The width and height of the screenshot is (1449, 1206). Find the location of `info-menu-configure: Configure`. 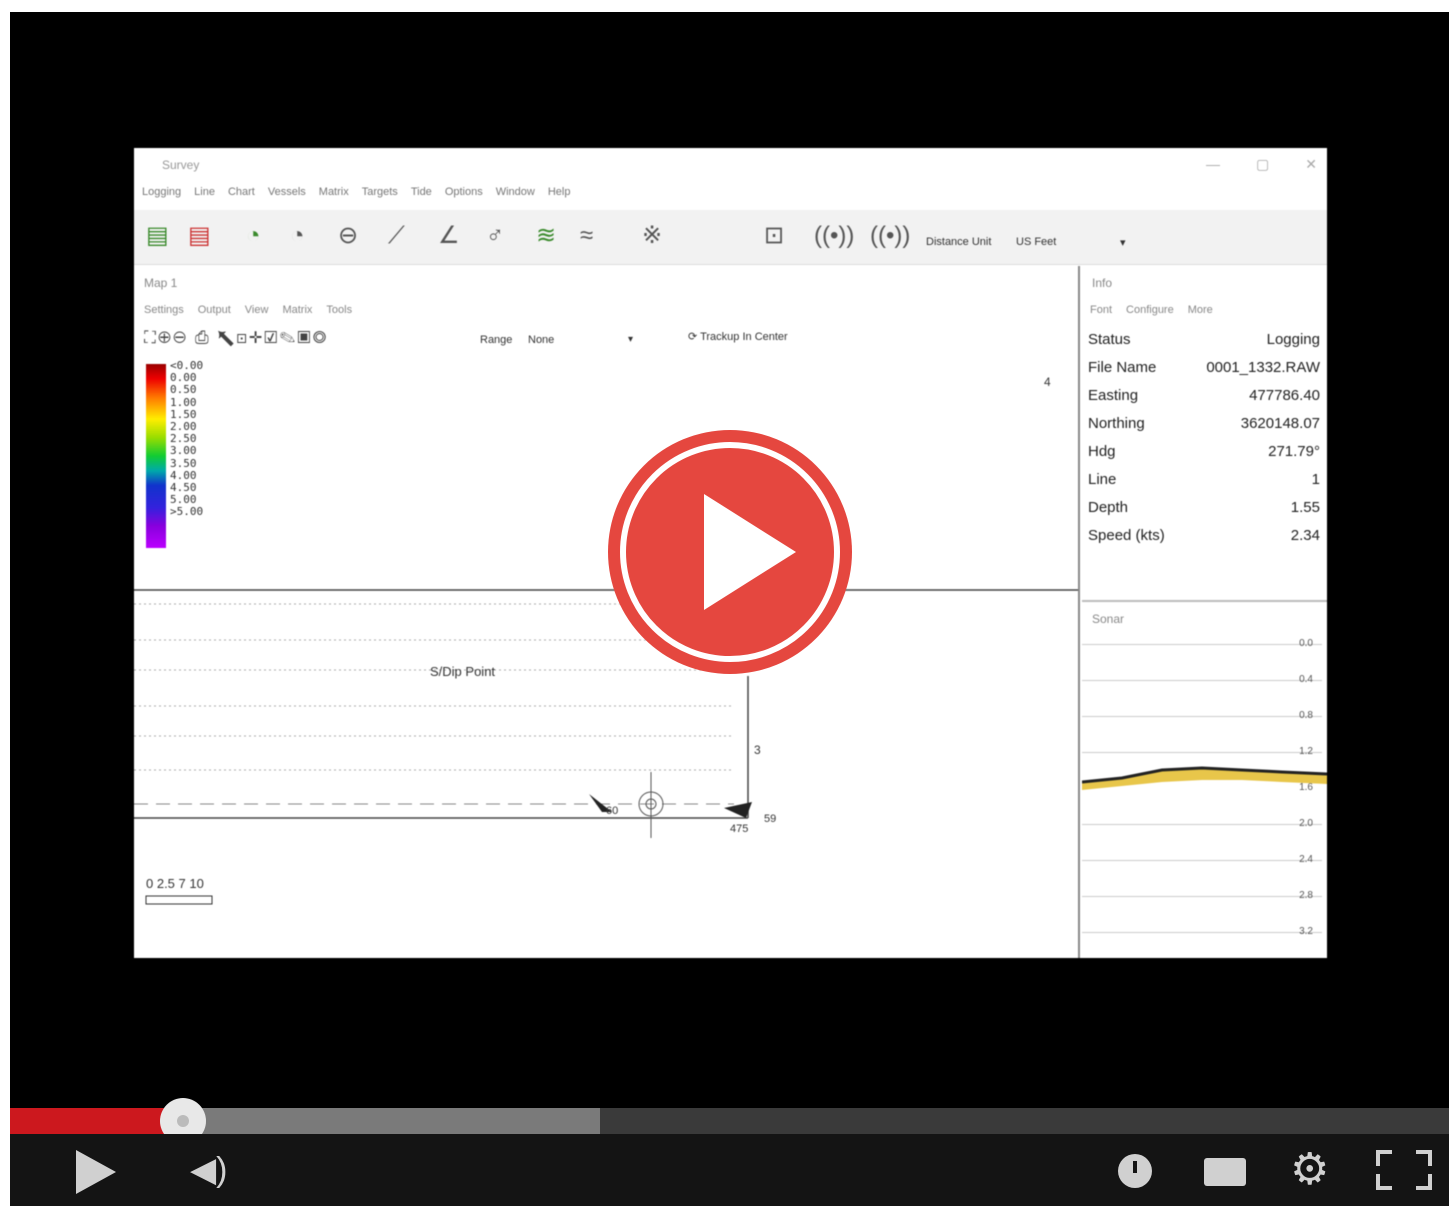

info-menu-configure: Configure is located at coordinates (1150, 310).